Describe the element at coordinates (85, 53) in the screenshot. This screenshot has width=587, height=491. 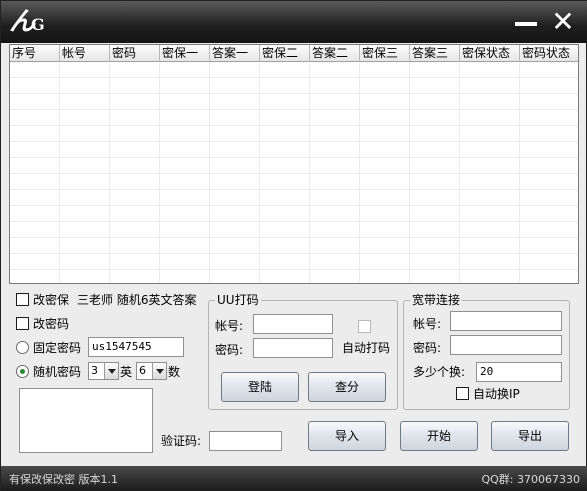
I see `column-header-account: 帐号` at that location.